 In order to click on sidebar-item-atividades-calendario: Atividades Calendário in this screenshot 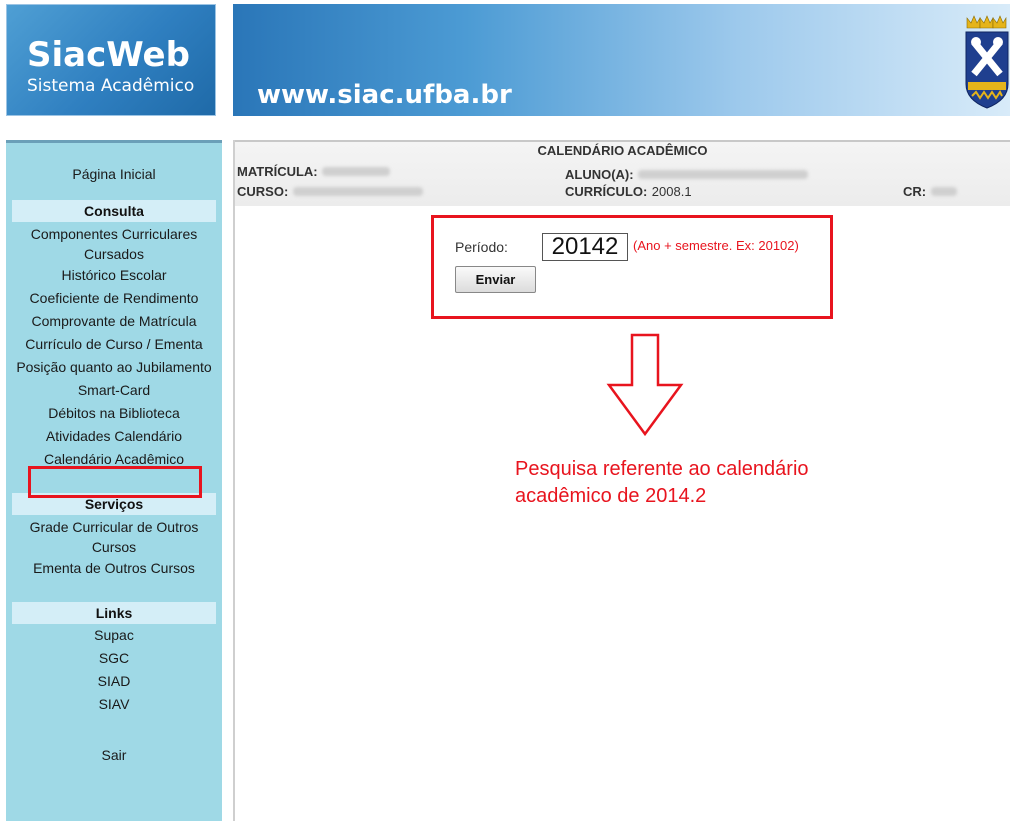, I will do `click(114, 436)`.